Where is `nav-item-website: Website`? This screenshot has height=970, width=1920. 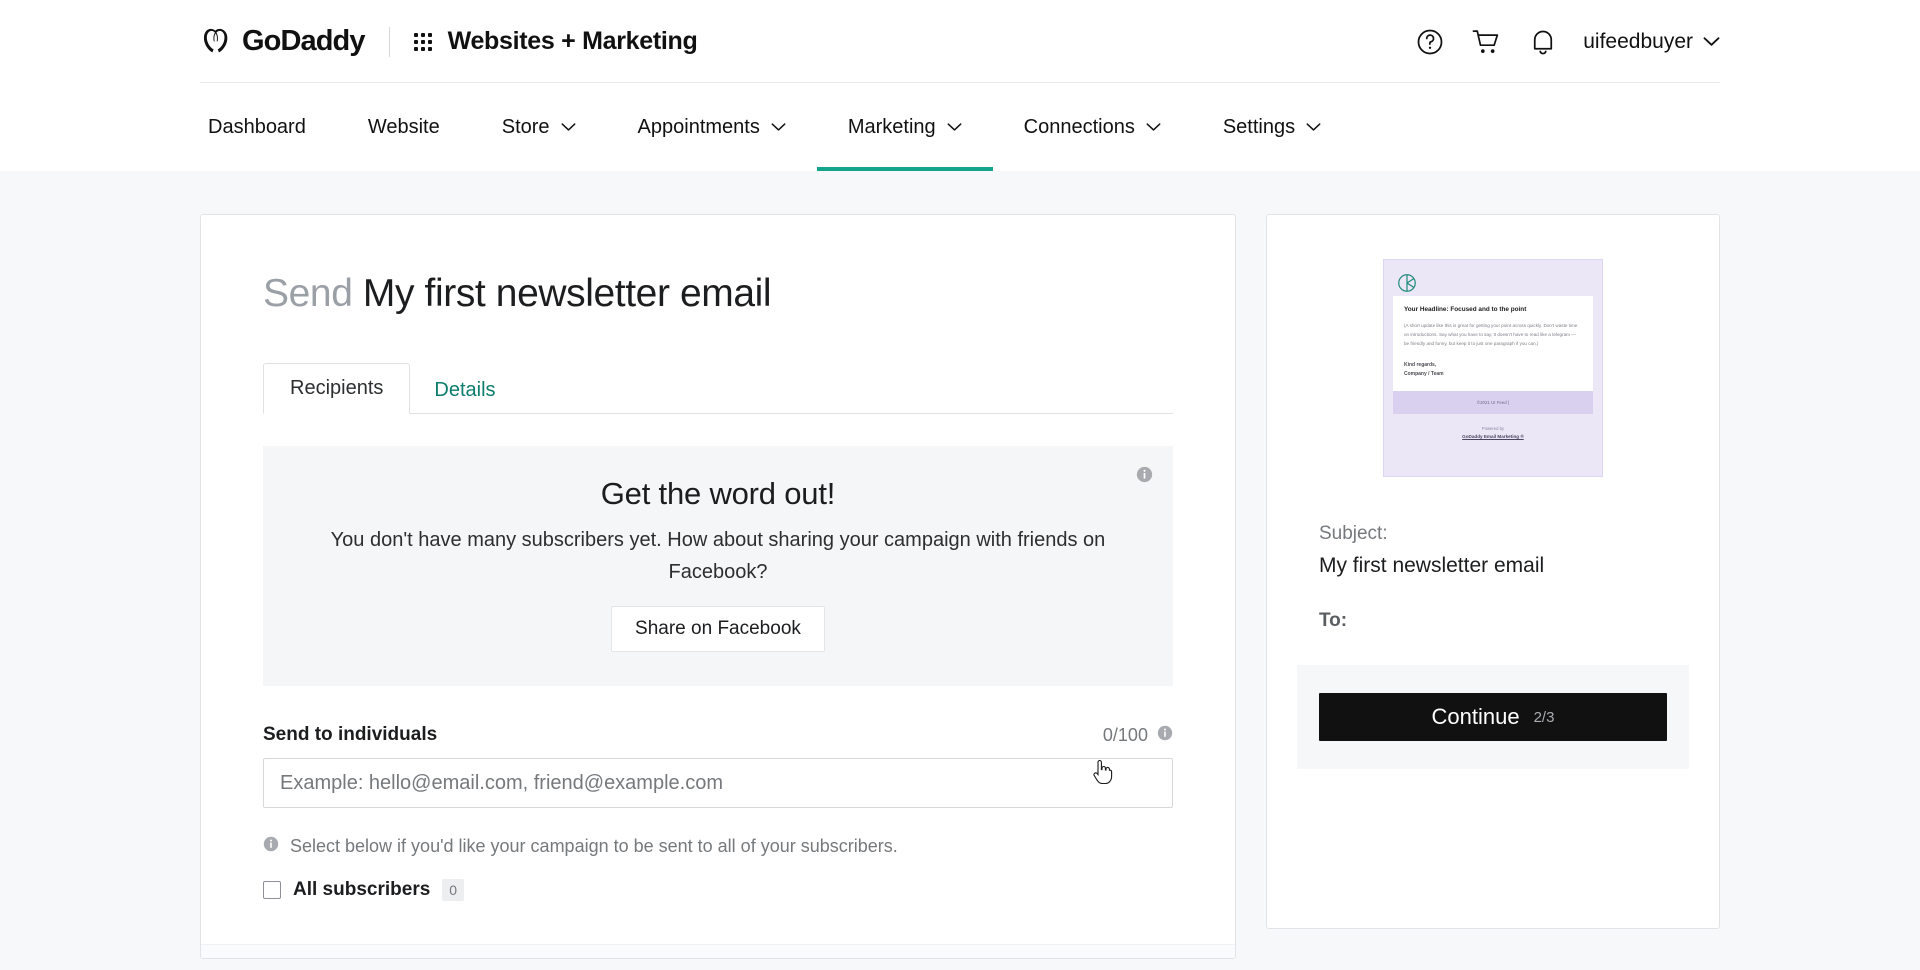 nav-item-website: Website is located at coordinates (404, 127).